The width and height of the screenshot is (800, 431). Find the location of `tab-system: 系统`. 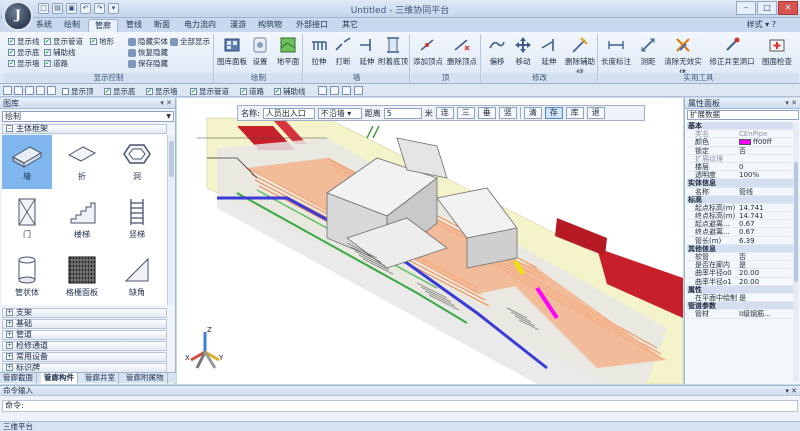

tab-system: 系统 is located at coordinates (44, 25).